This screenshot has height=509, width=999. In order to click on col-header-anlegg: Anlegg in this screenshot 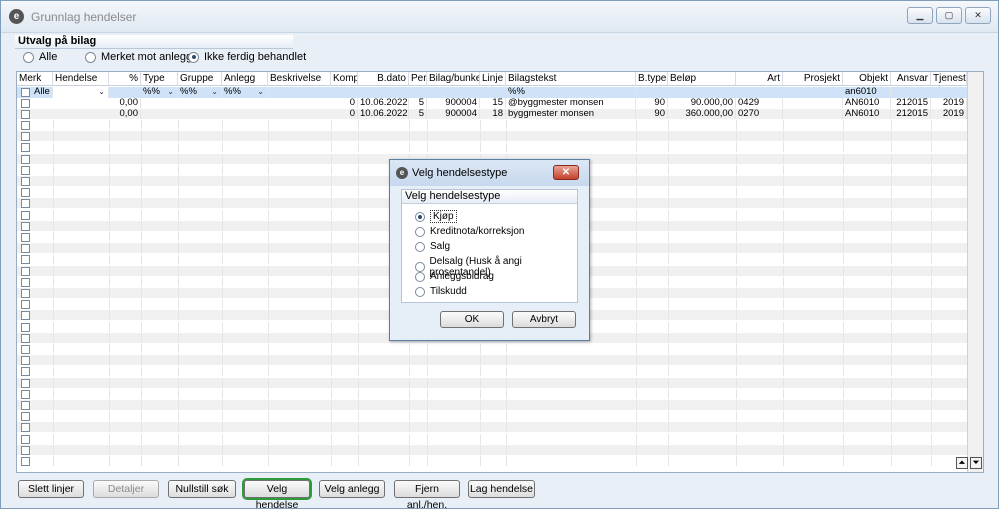, I will do `click(245, 79)`.